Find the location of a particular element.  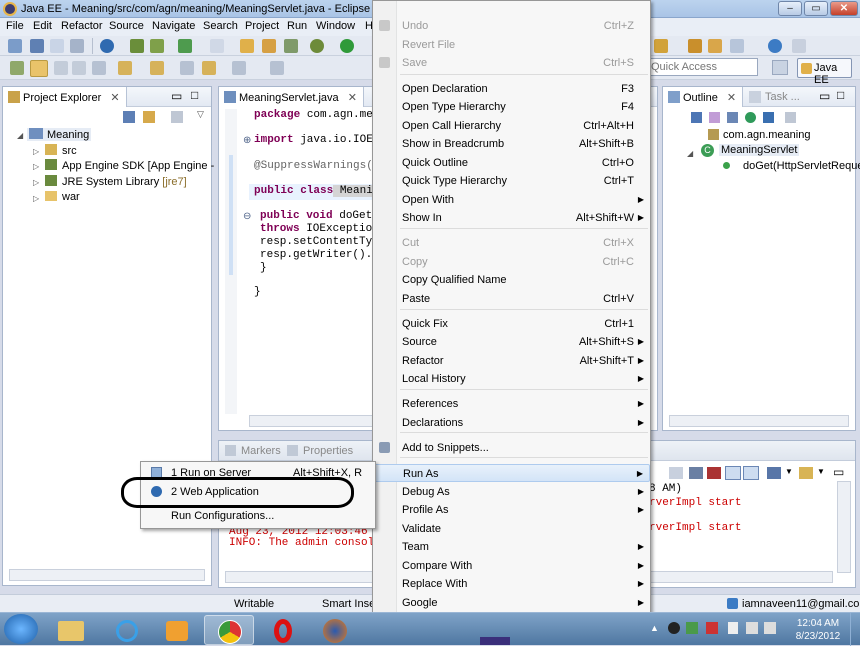

menu-item-quick-type-hierarchy: Quick Type Hierarchy Ctrl+T is located at coordinates (512, 181).